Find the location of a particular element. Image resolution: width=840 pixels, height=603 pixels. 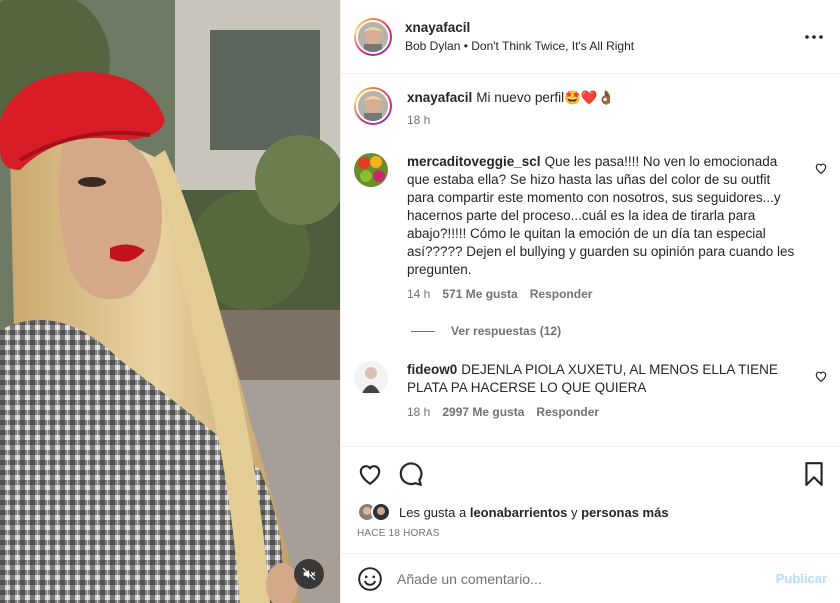

liker-username: leonabarrientos is located at coordinates (519, 512).